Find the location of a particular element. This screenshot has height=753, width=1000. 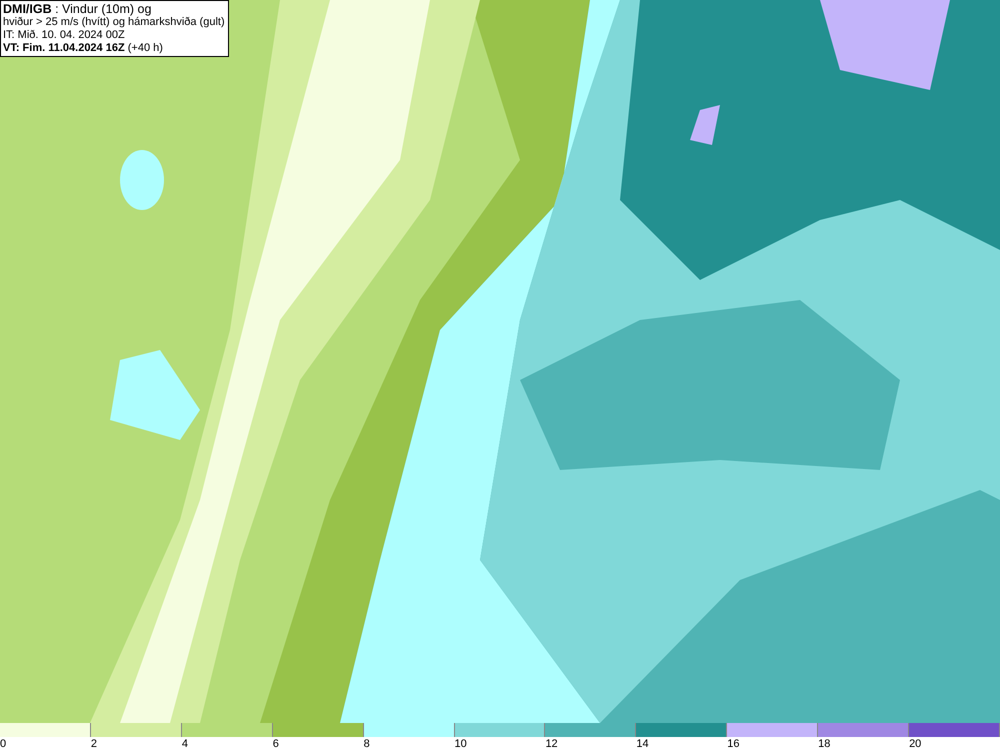

legend-label: 2 is located at coordinates (94, 744).